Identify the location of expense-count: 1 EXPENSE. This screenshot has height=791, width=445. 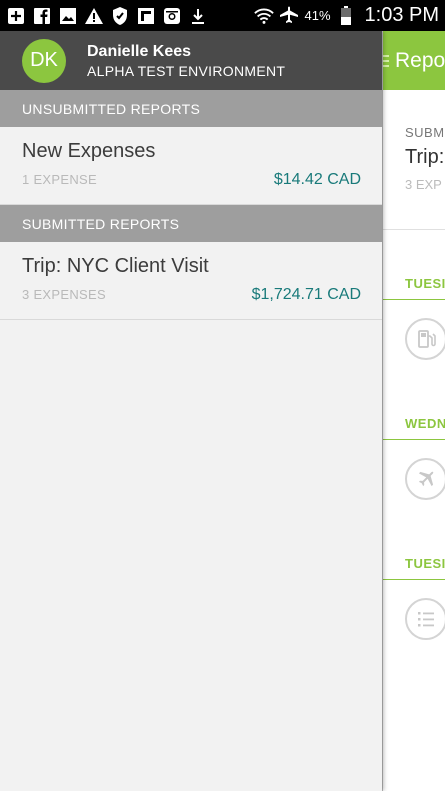
(59, 179).